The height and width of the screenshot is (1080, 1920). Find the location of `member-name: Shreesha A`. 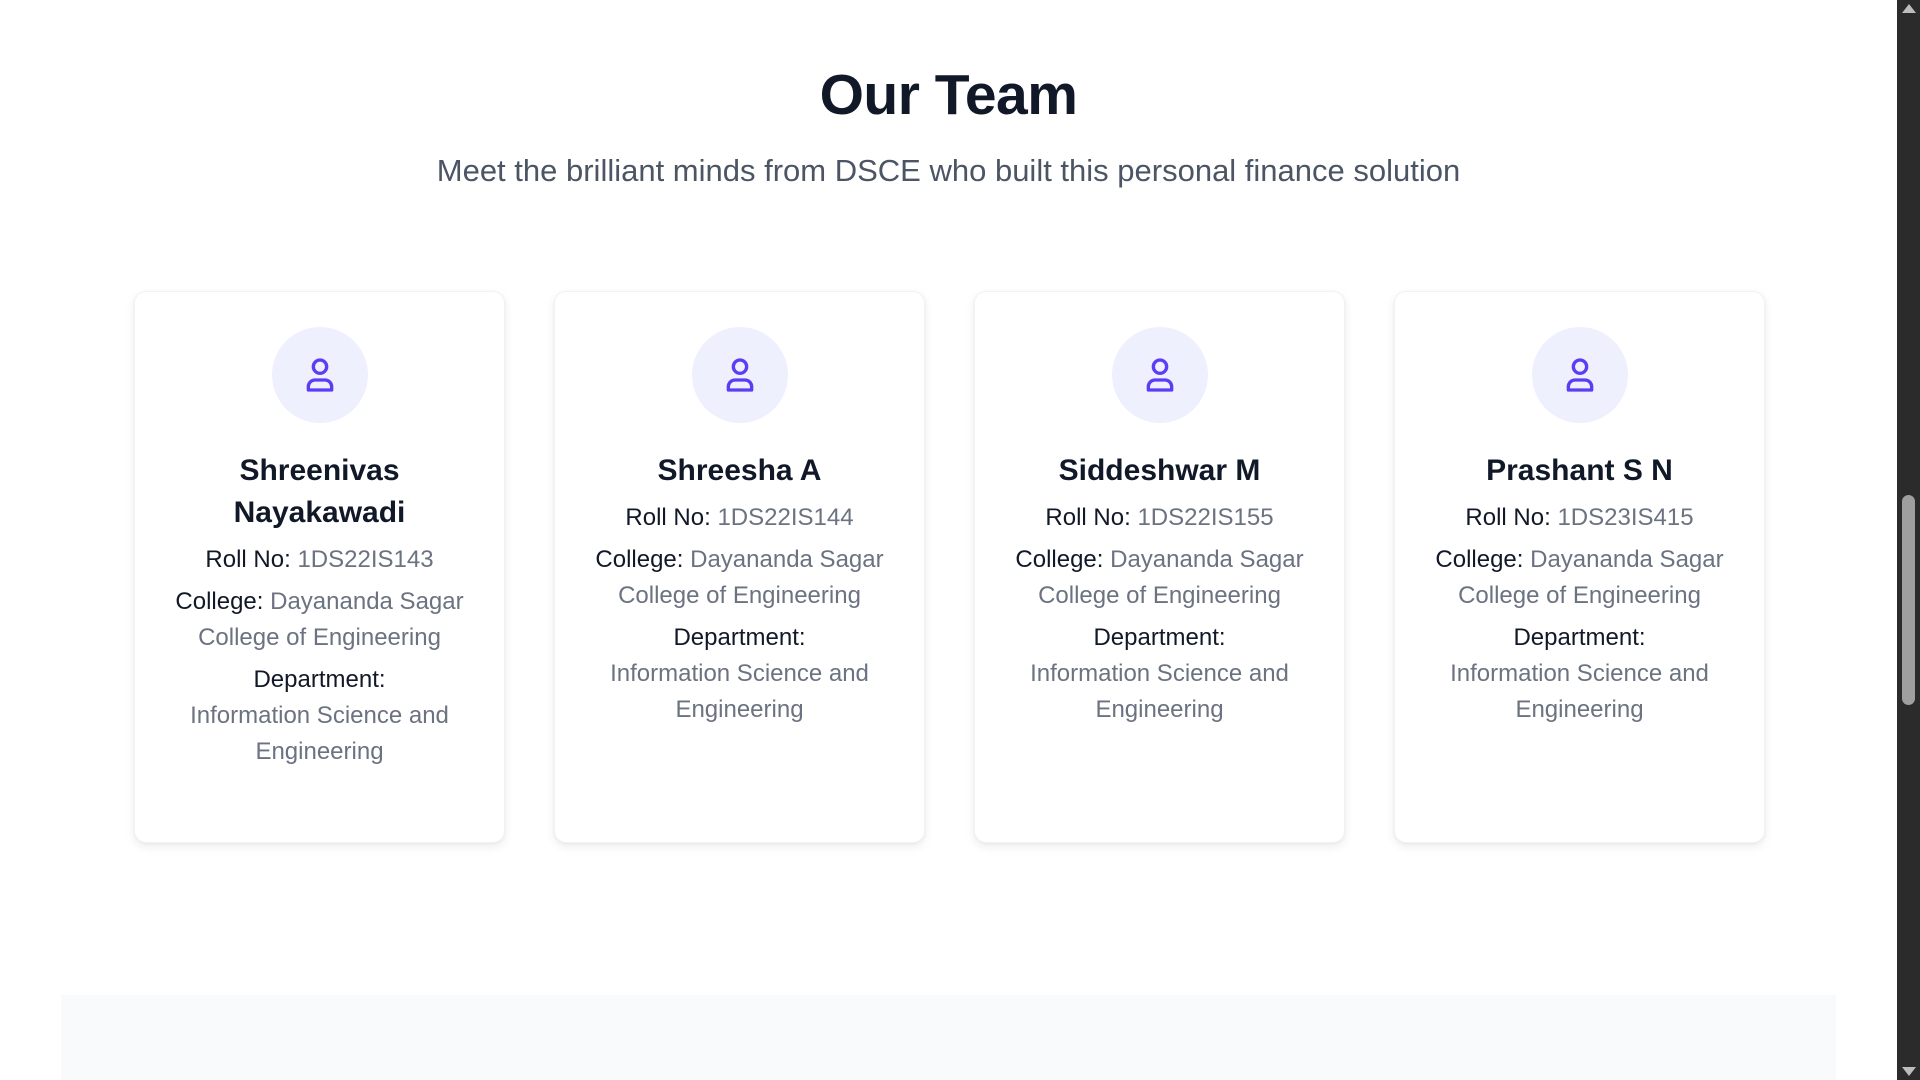

member-name: Shreesha A is located at coordinates (739, 470).